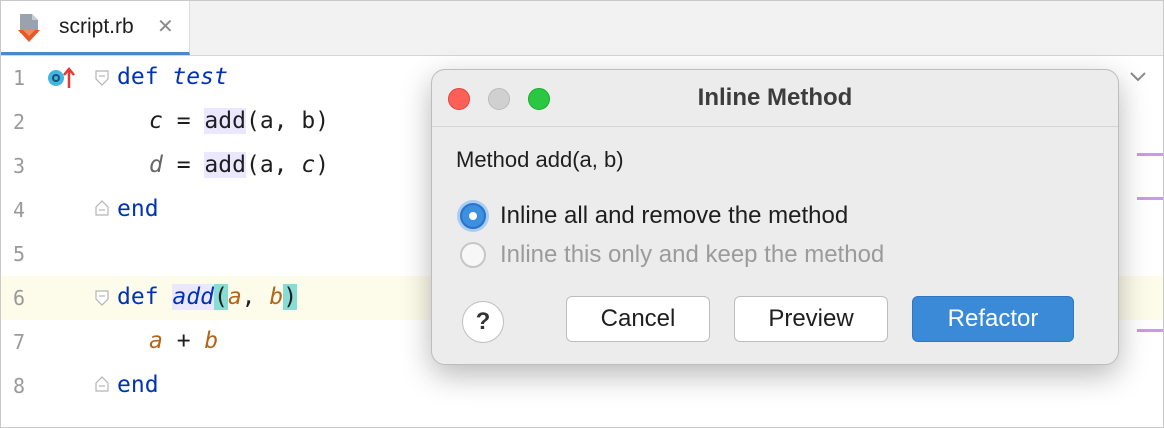 This screenshot has width=1164, height=428. What do you see at coordinates (61, 78) in the screenshot?
I see `overrides-method-icon` at bounding box center [61, 78].